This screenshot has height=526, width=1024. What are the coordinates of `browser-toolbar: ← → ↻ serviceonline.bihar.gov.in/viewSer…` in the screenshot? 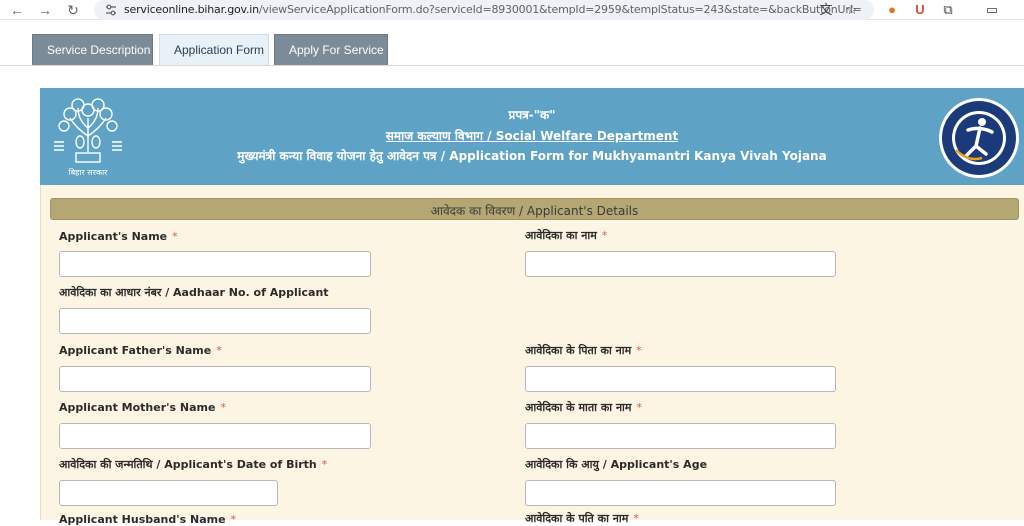 It's located at (512, 10).